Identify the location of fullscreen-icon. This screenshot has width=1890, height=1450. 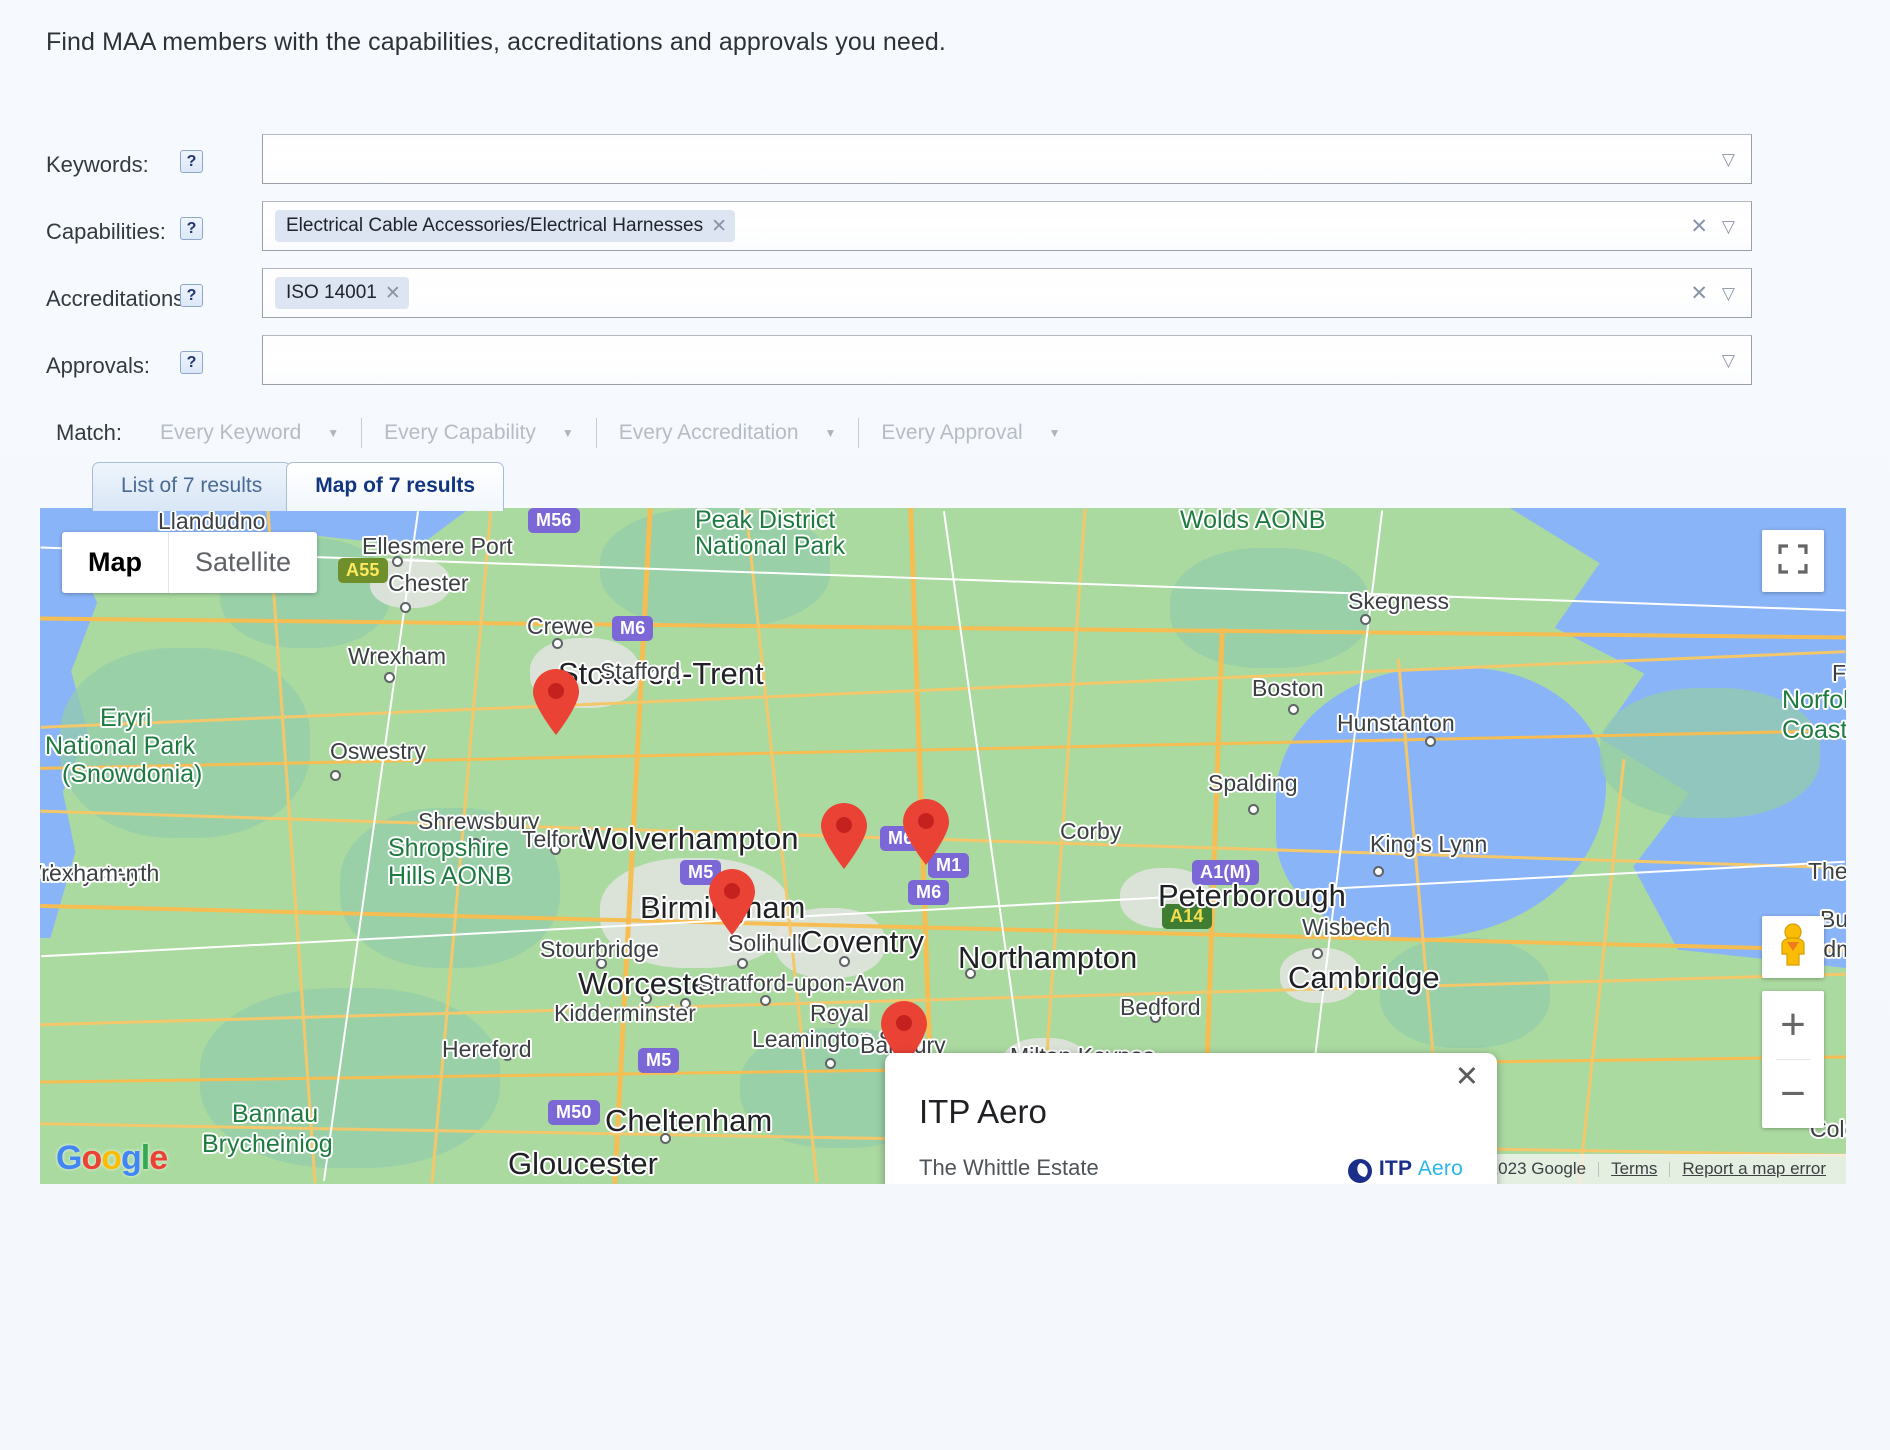
(1793, 561).